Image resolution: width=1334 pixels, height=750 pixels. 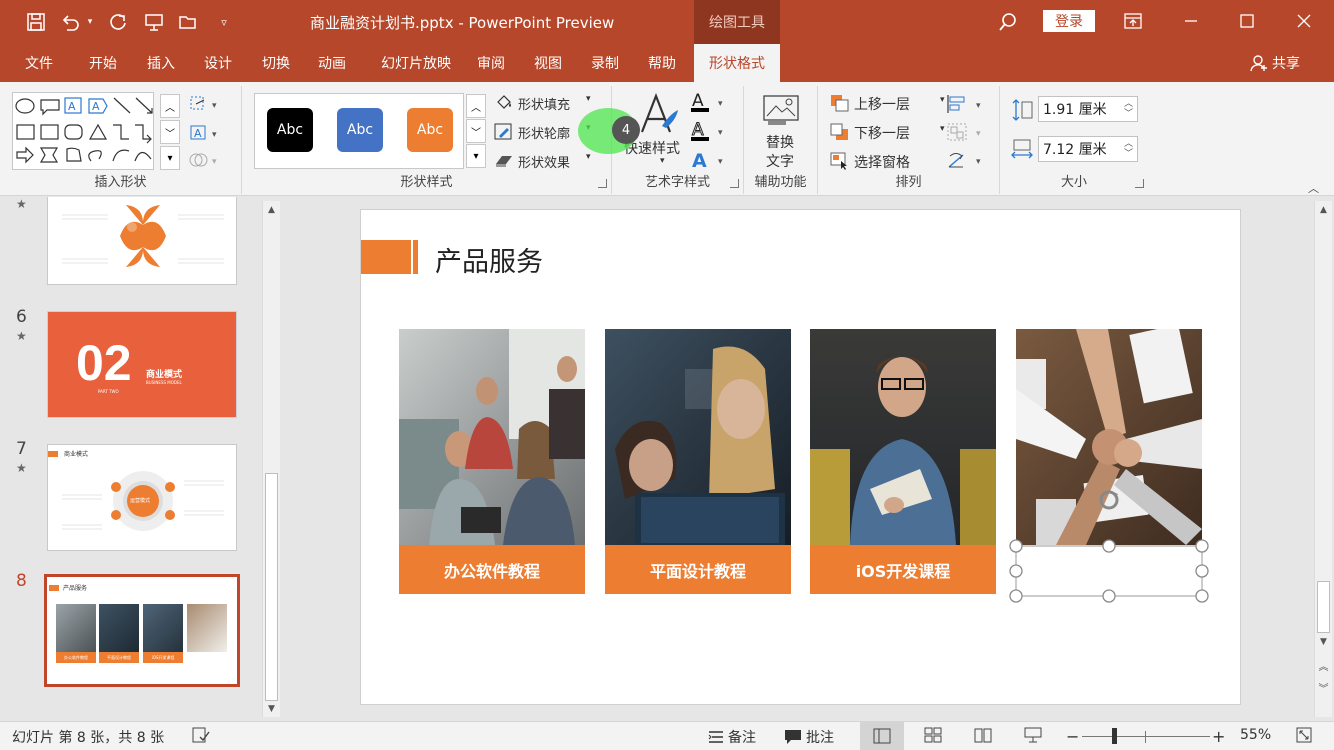 What do you see at coordinates (142, 497) in the screenshot?
I see `slide-thumb-7: 商业模式 运营模式` at bounding box center [142, 497].